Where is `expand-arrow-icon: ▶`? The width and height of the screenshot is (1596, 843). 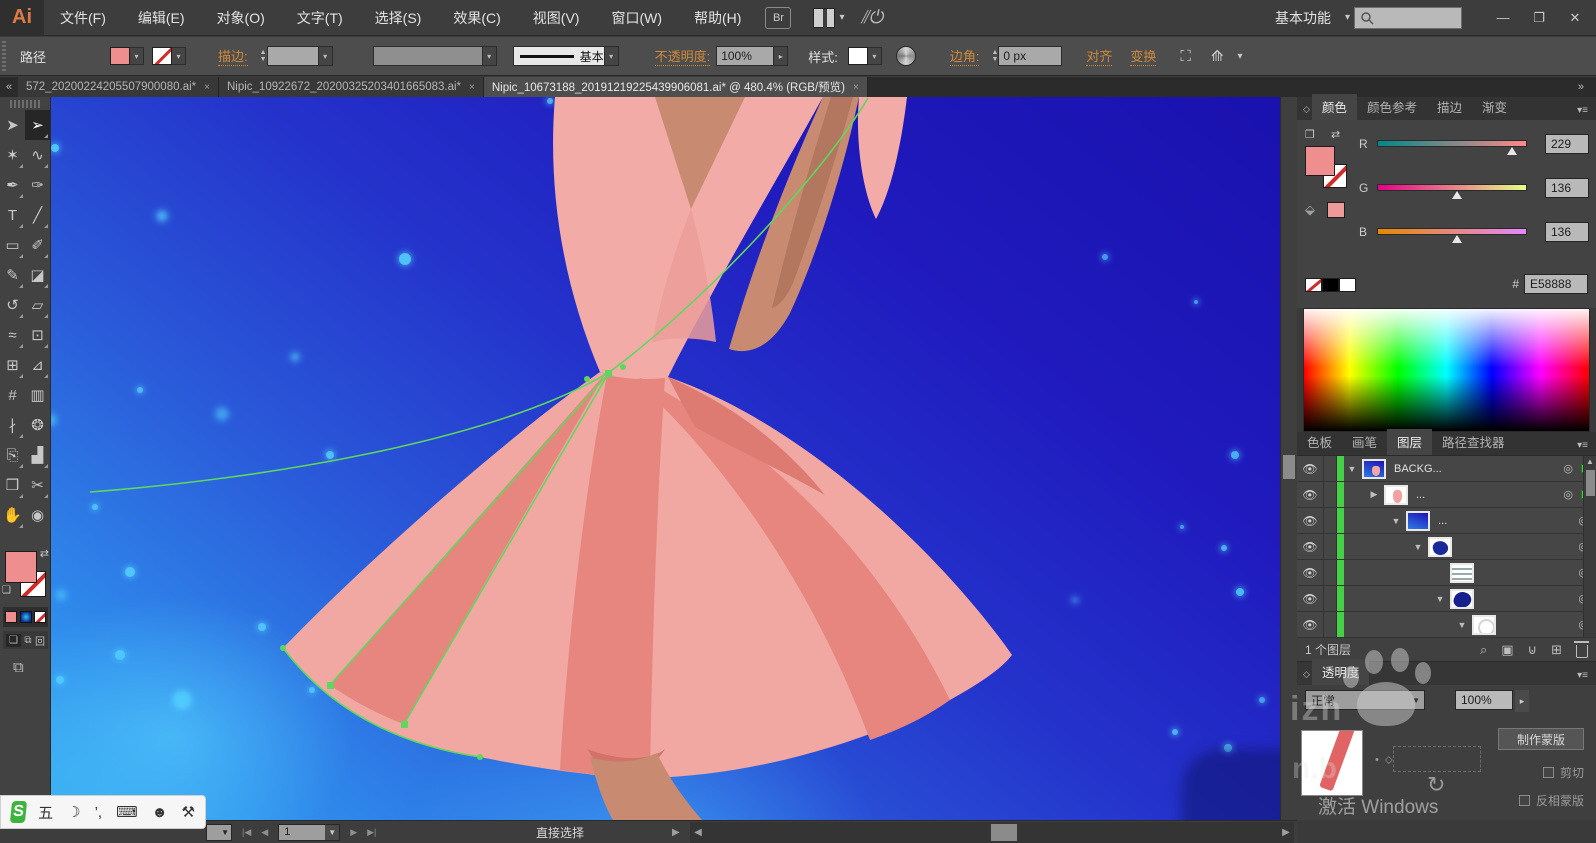
expand-arrow-icon: ▶ is located at coordinates (1374, 494).